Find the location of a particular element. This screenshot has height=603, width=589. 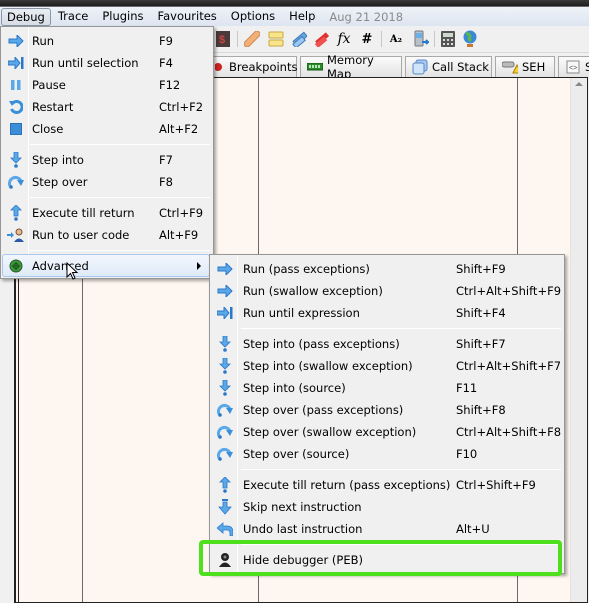

menu-item-step-over-pass-exceptions: Step over (pass exceptions) Shift+F8 is located at coordinates (387, 410).